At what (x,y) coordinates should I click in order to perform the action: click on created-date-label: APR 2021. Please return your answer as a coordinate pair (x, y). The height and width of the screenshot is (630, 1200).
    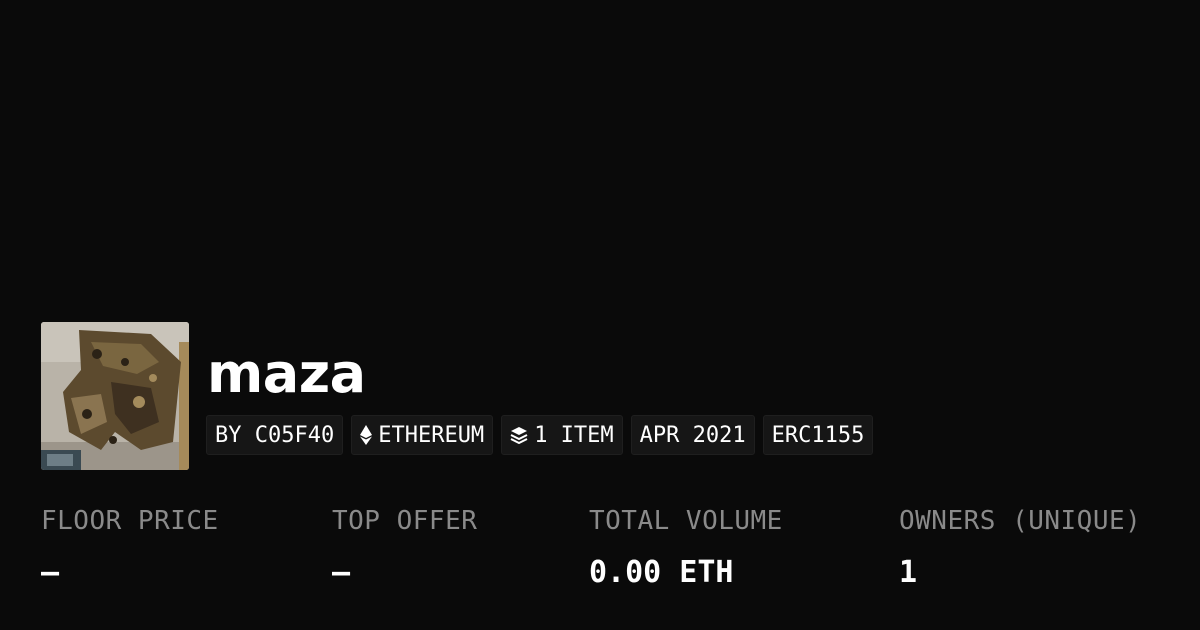
    Looking at the image, I should click on (692, 435).